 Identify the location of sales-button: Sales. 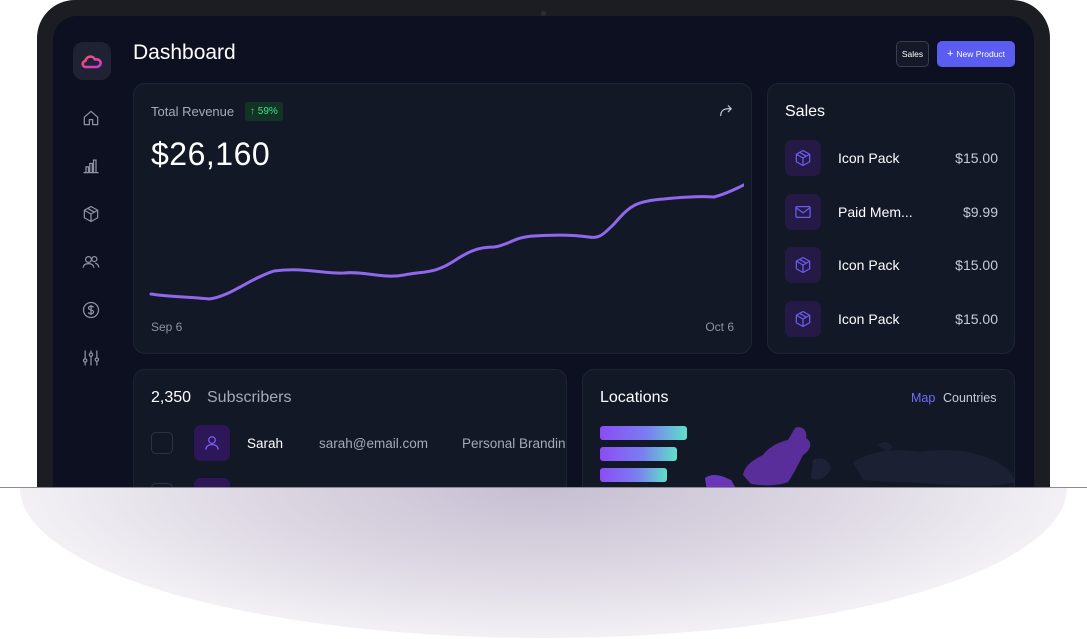
(912, 54).